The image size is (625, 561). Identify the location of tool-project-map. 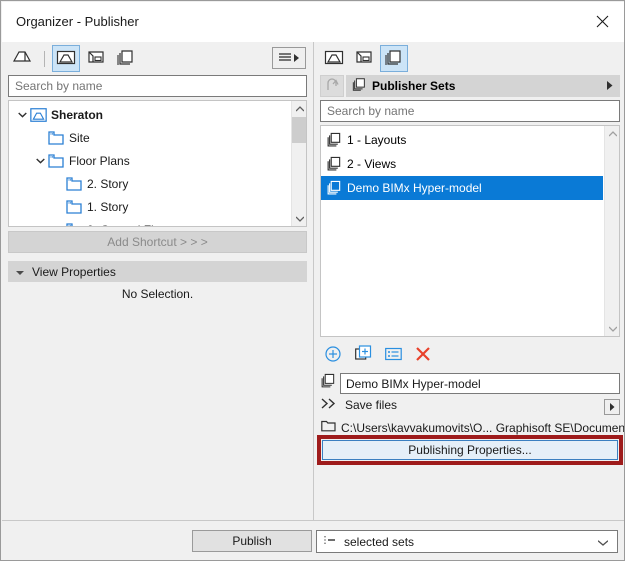
(22, 58).